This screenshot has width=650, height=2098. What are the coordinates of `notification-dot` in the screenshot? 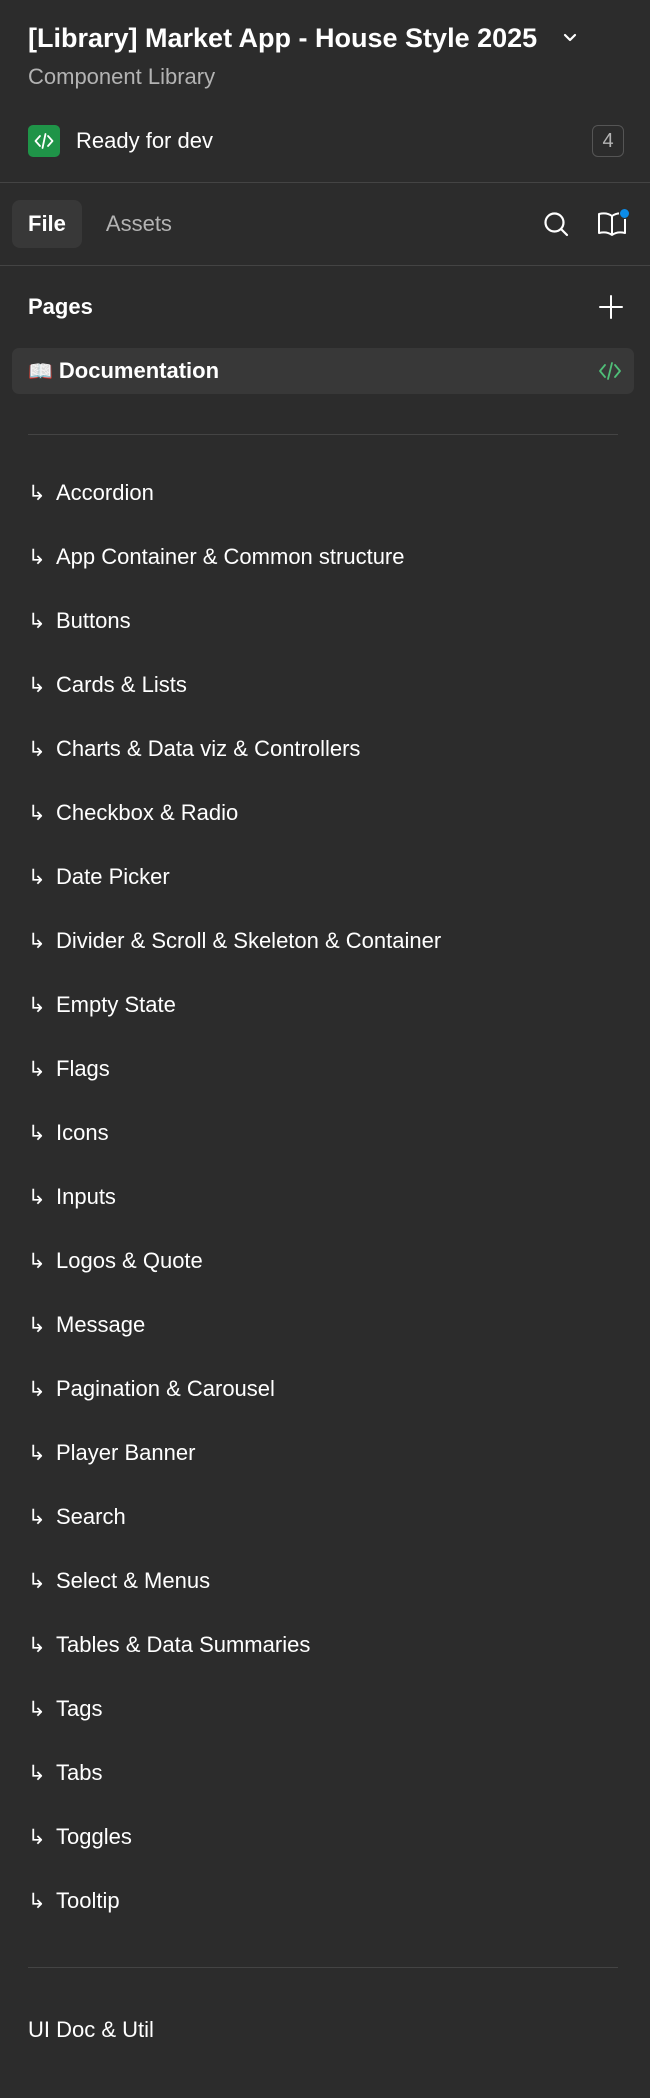 It's located at (624, 213).